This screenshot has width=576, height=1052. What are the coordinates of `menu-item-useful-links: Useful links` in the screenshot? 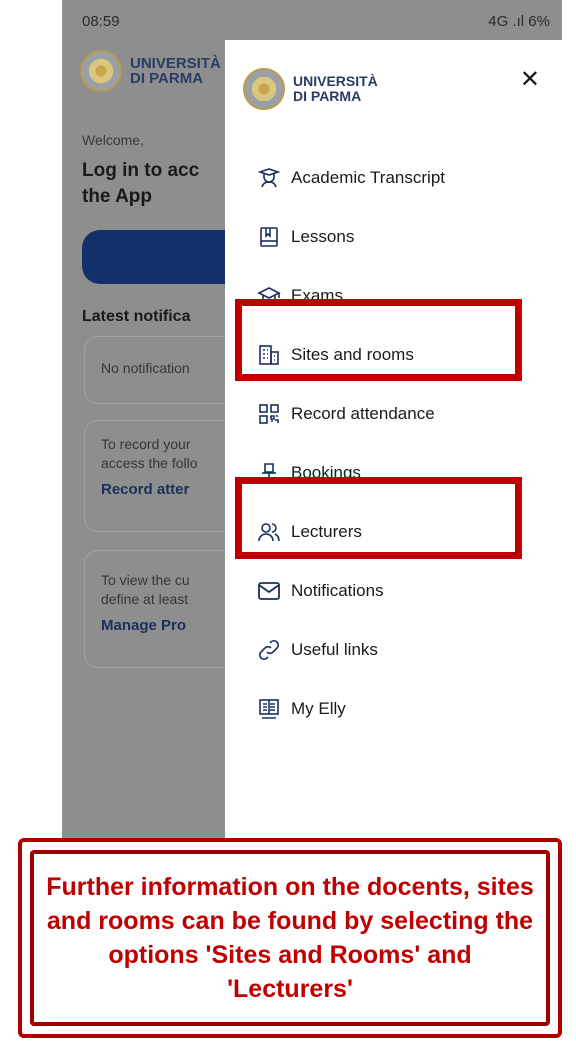 It's located at (351, 649).